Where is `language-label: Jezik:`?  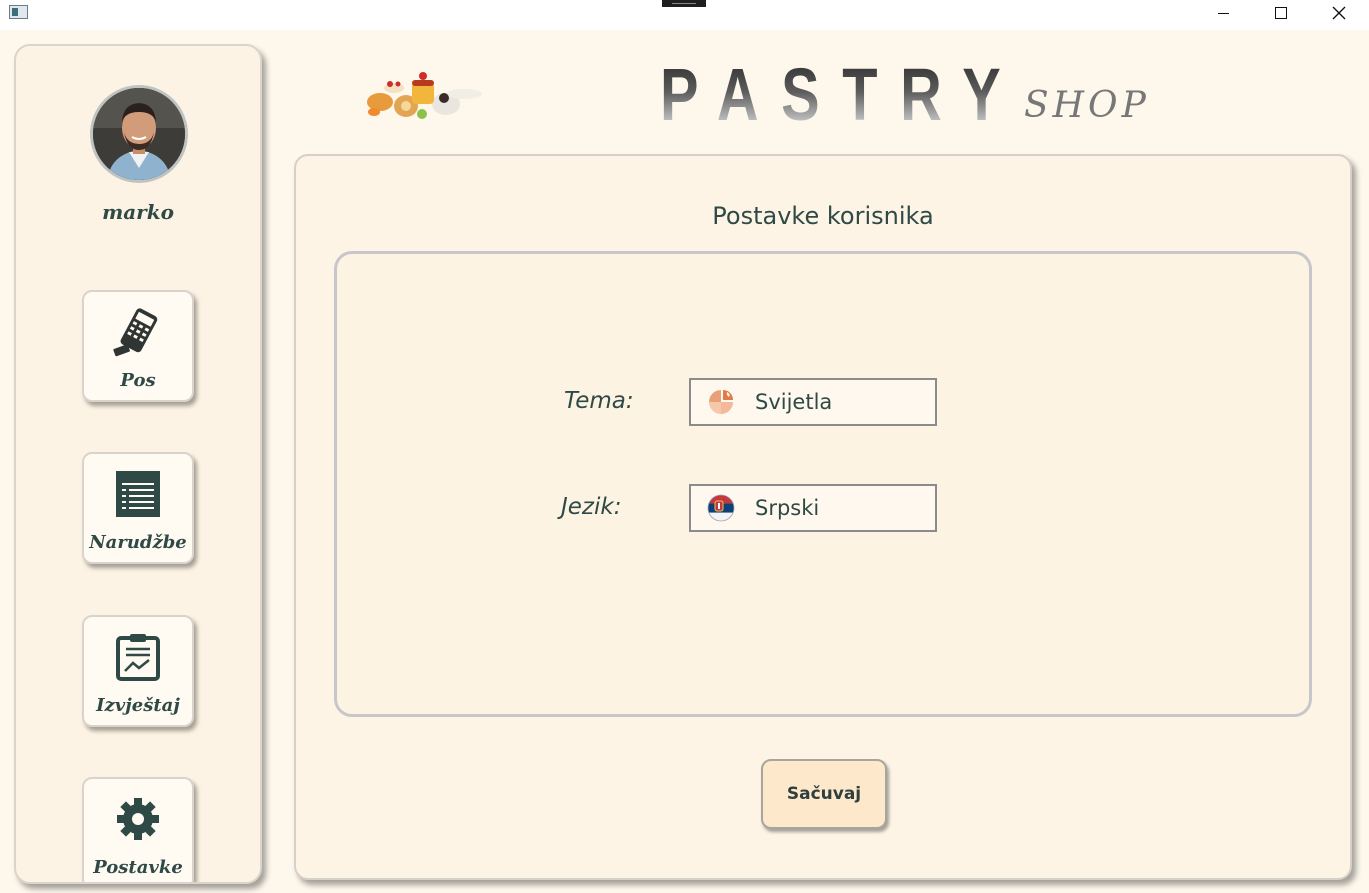 language-label: Jezik: is located at coordinates (591, 507).